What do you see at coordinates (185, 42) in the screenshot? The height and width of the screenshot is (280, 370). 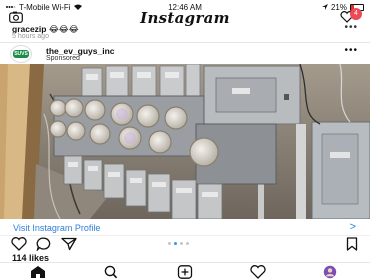 I see `divider` at bounding box center [185, 42].